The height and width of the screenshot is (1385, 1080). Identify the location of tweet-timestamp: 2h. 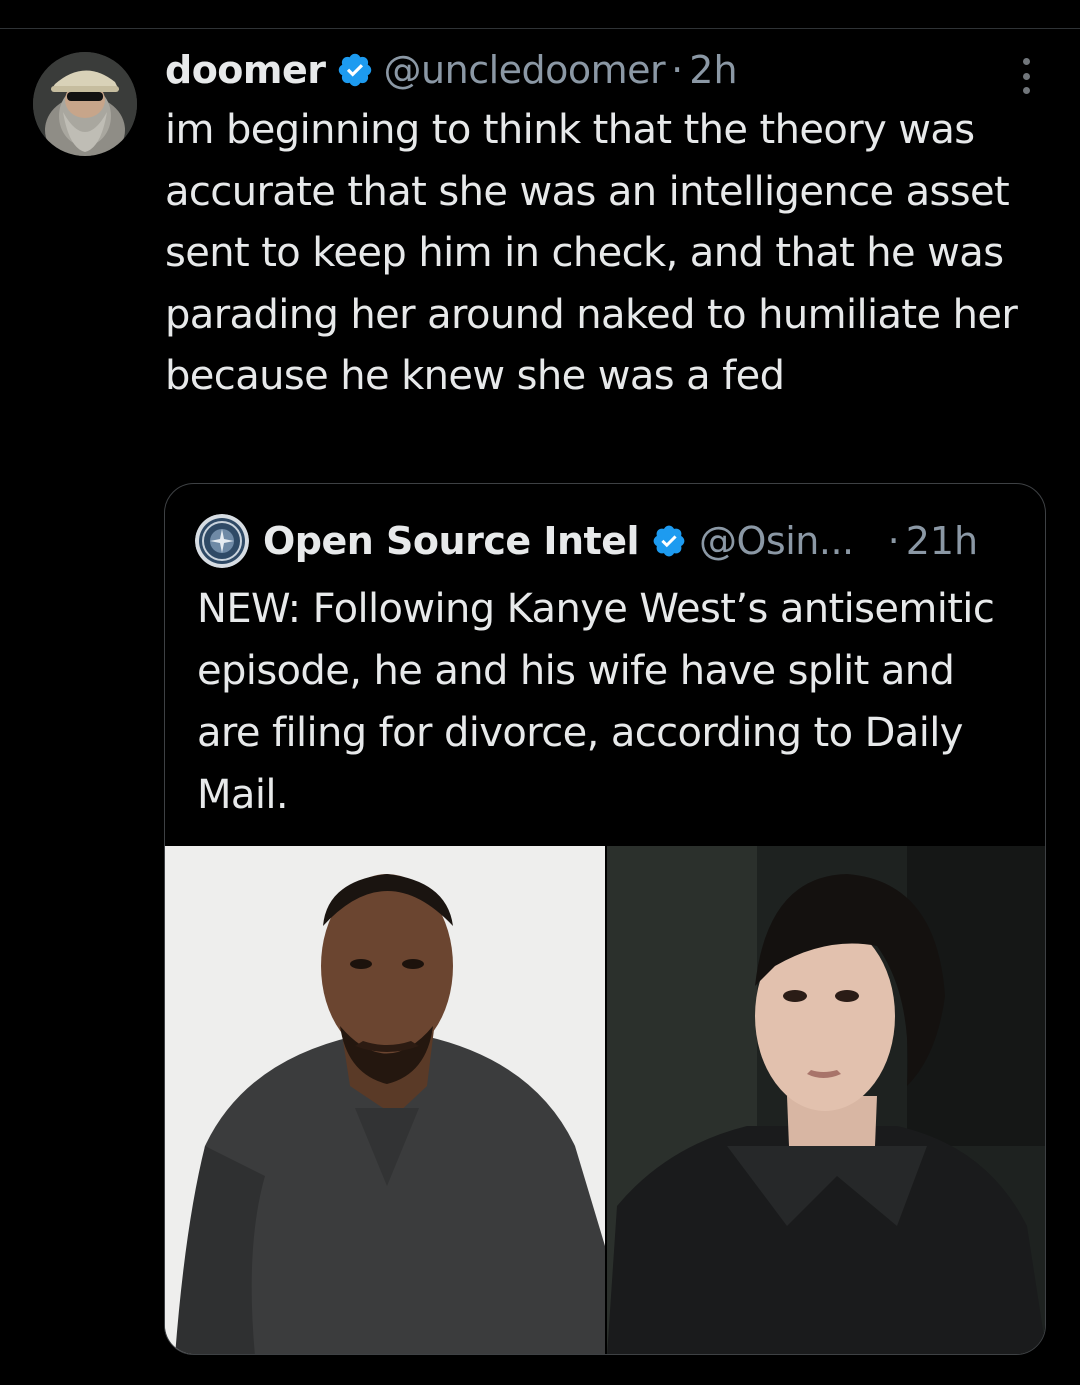
(713, 70).